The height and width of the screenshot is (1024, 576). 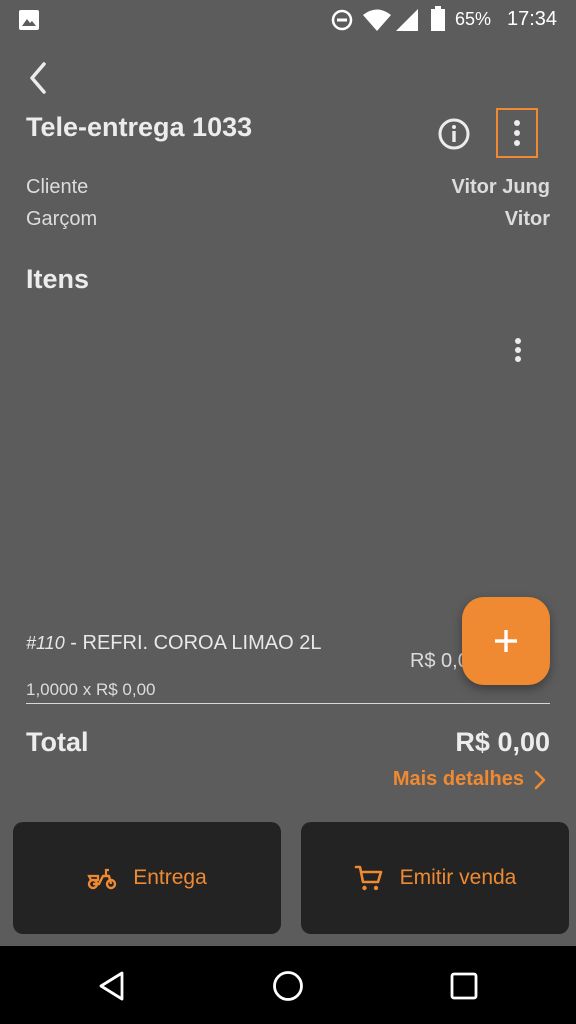 I want to click on triangle-back-icon, so click(x=111, y=986).